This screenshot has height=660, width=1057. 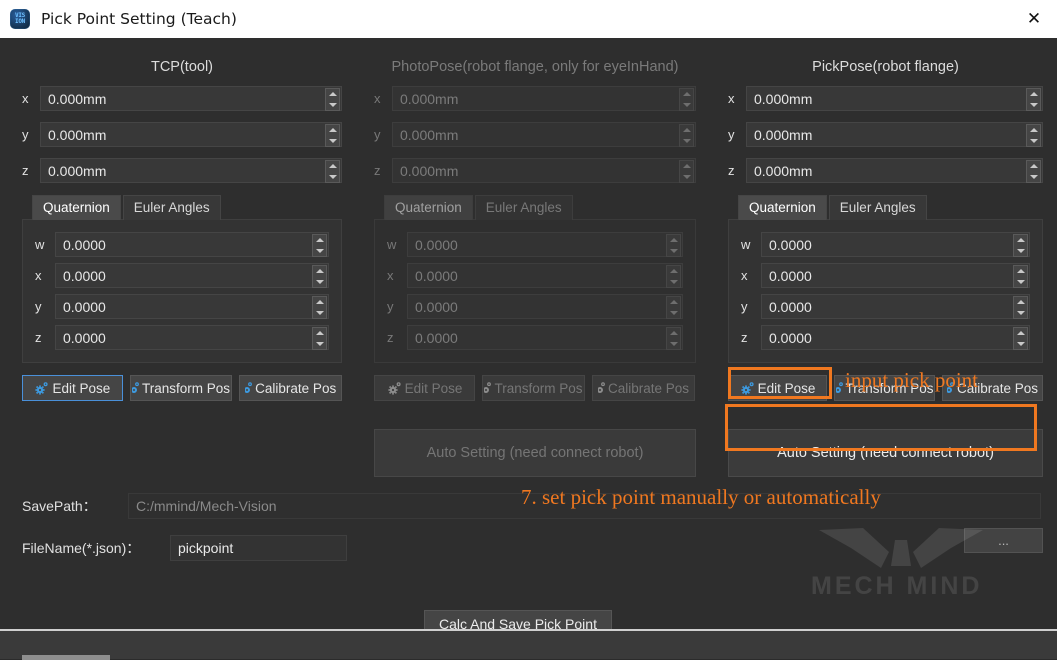 I want to click on tcp-q-z-stepper, so click(x=319, y=338).